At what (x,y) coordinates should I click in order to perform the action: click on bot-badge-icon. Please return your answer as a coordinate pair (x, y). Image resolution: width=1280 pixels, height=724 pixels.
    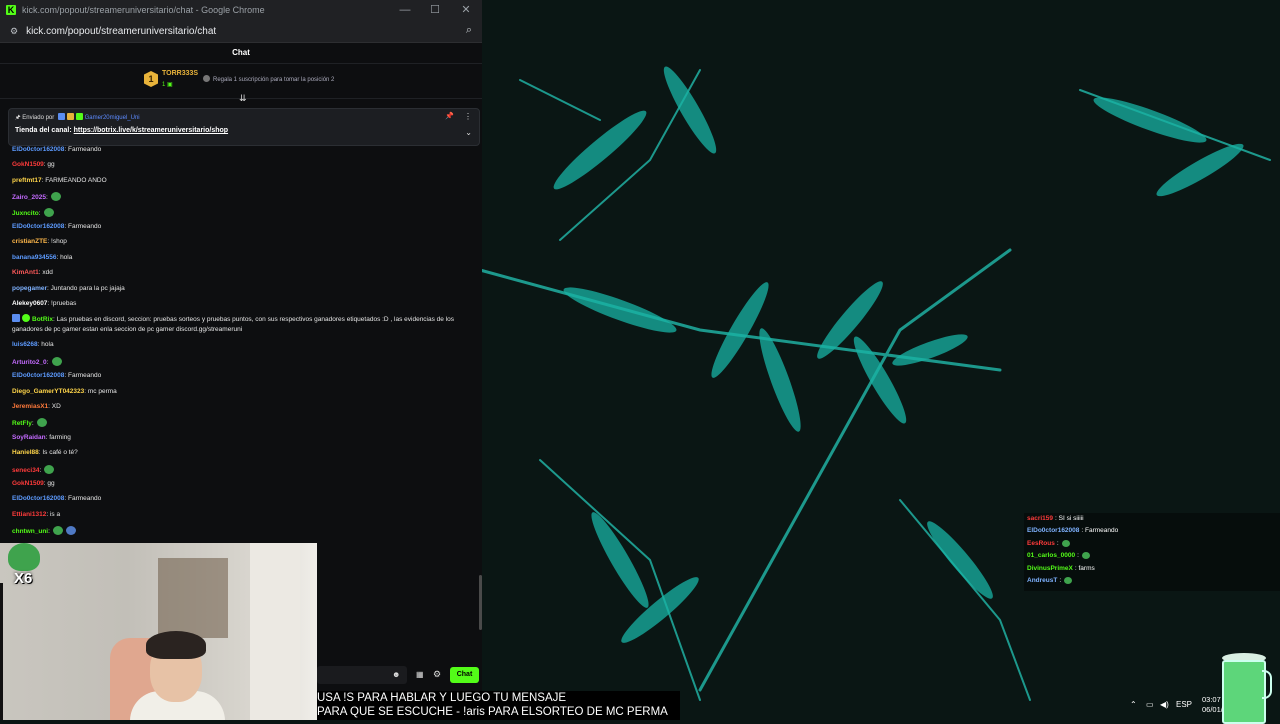
    Looking at the image, I should click on (16, 318).